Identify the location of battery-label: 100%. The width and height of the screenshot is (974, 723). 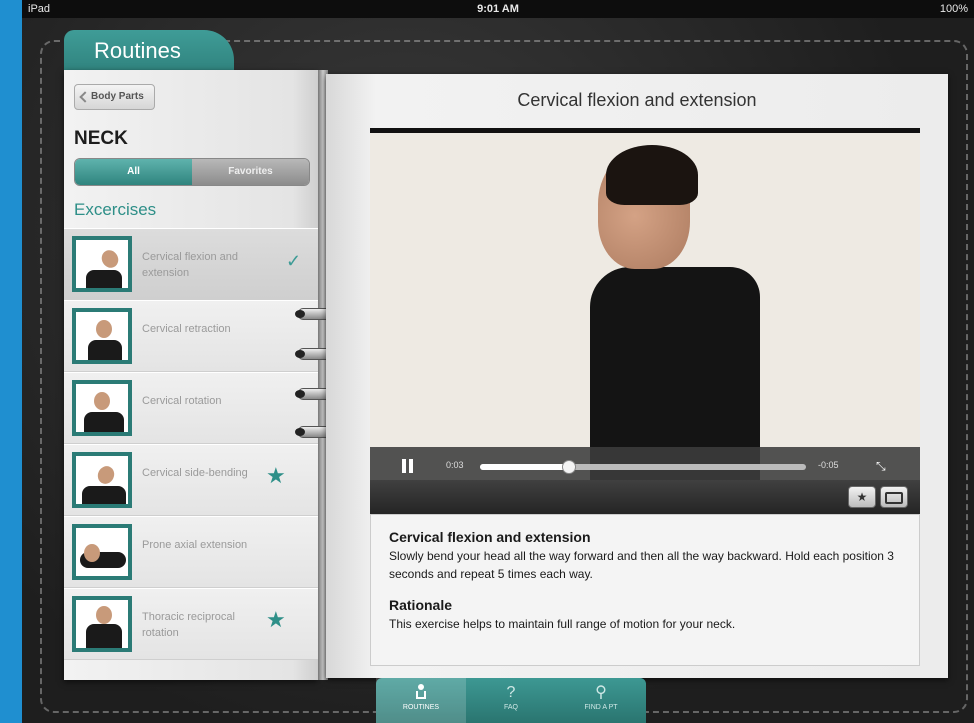
(953, 9).